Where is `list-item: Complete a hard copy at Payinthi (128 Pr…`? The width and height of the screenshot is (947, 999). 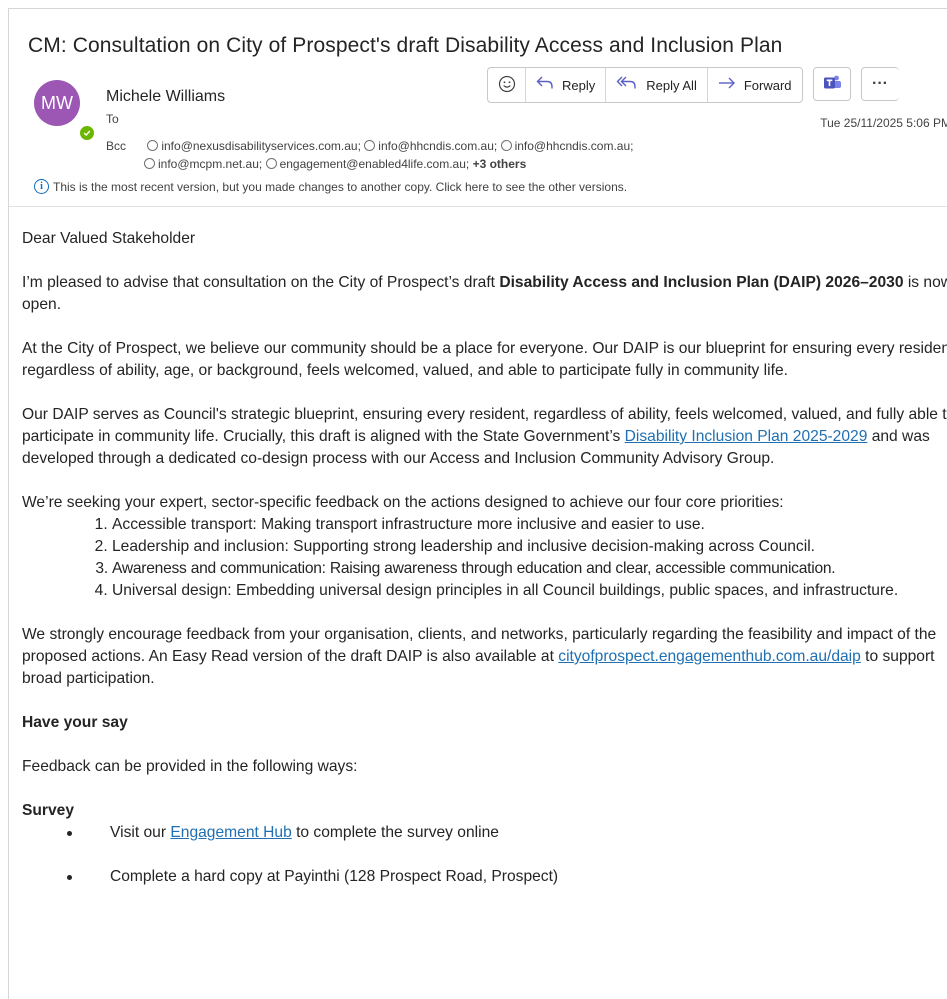 list-item: Complete a hard copy at Payinthi (128 Pr… is located at coordinates (507, 877).